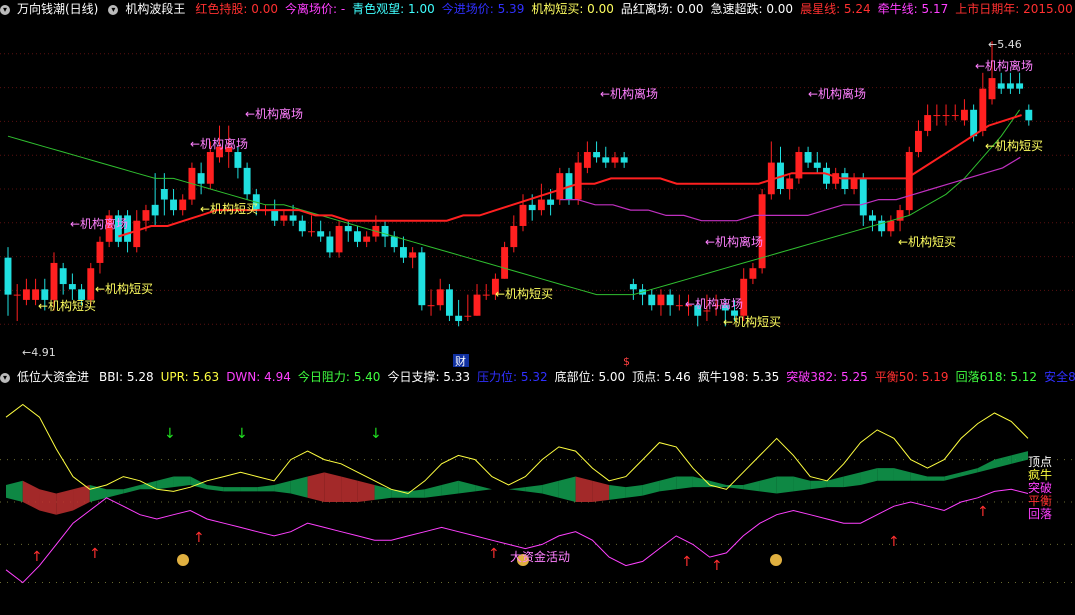 This screenshot has width=1075, height=615. What do you see at coordinates (39, 352) in the screenshot?
I see `low-price-label: ←4.91` at bounding box center [39, 352].